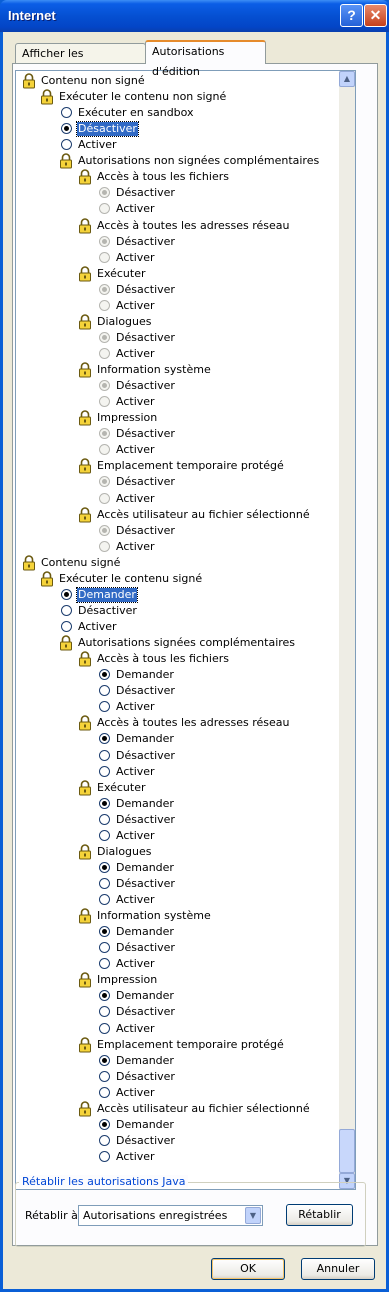 This screenshot has height=1292, width=389. Describe the element at coordinates (351, 15) in the screenshot. I see `help-button: ?` at that location.